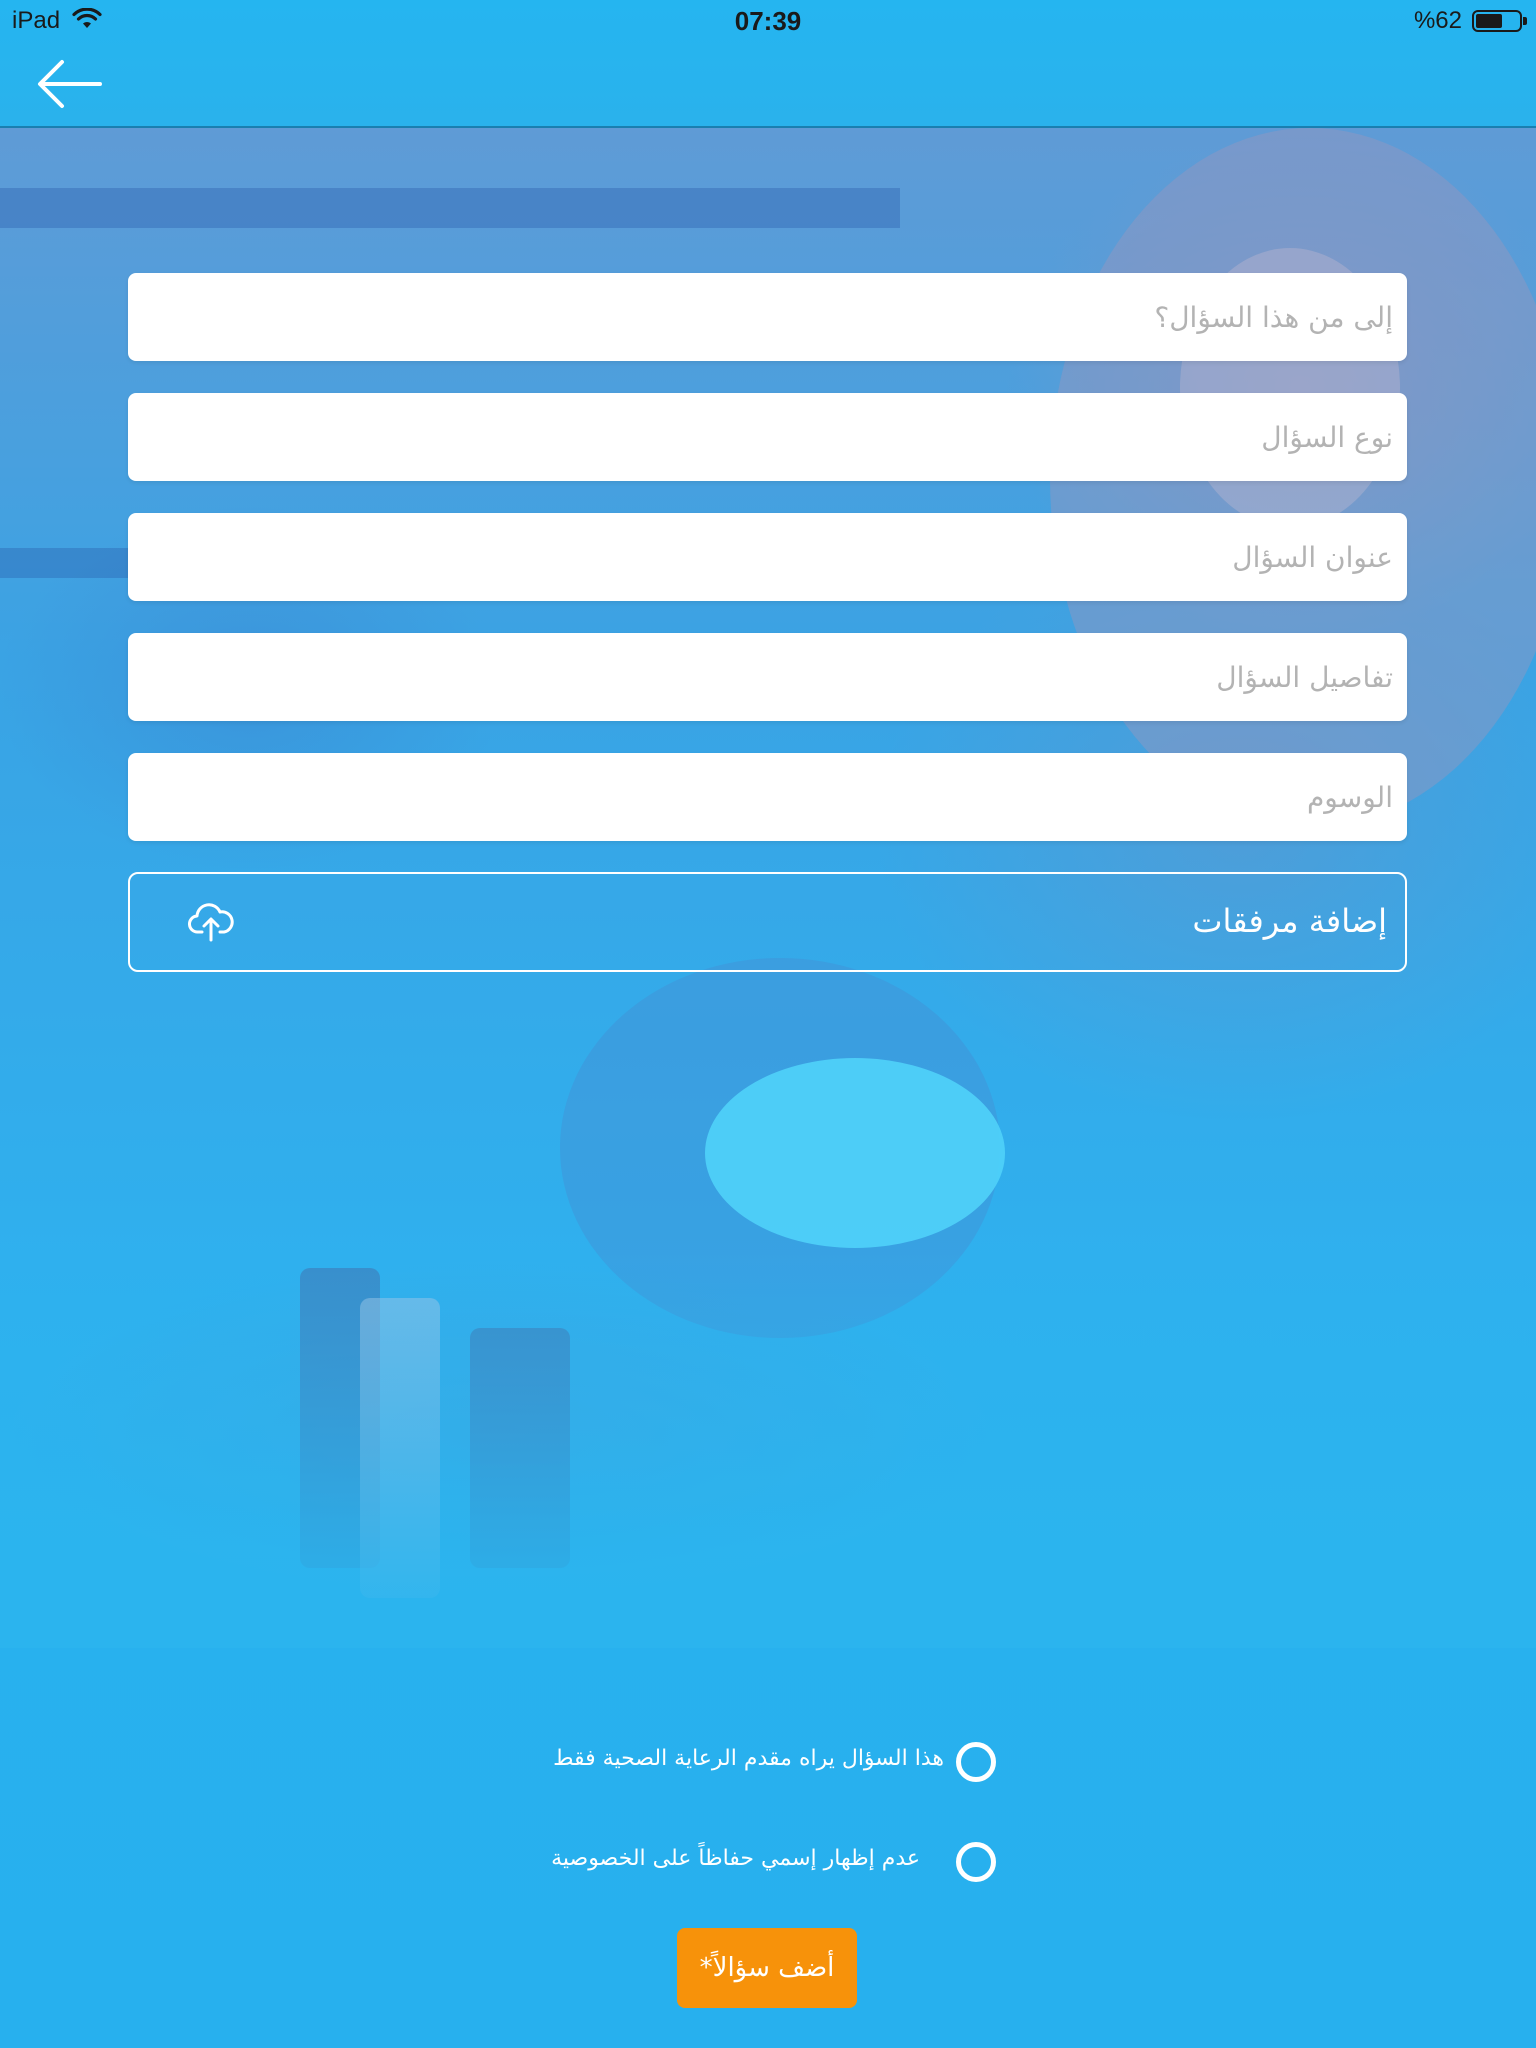  Describe the element at coordinates (1437, 20) in the screenshot. I see `battery-percent: %62` at that location.